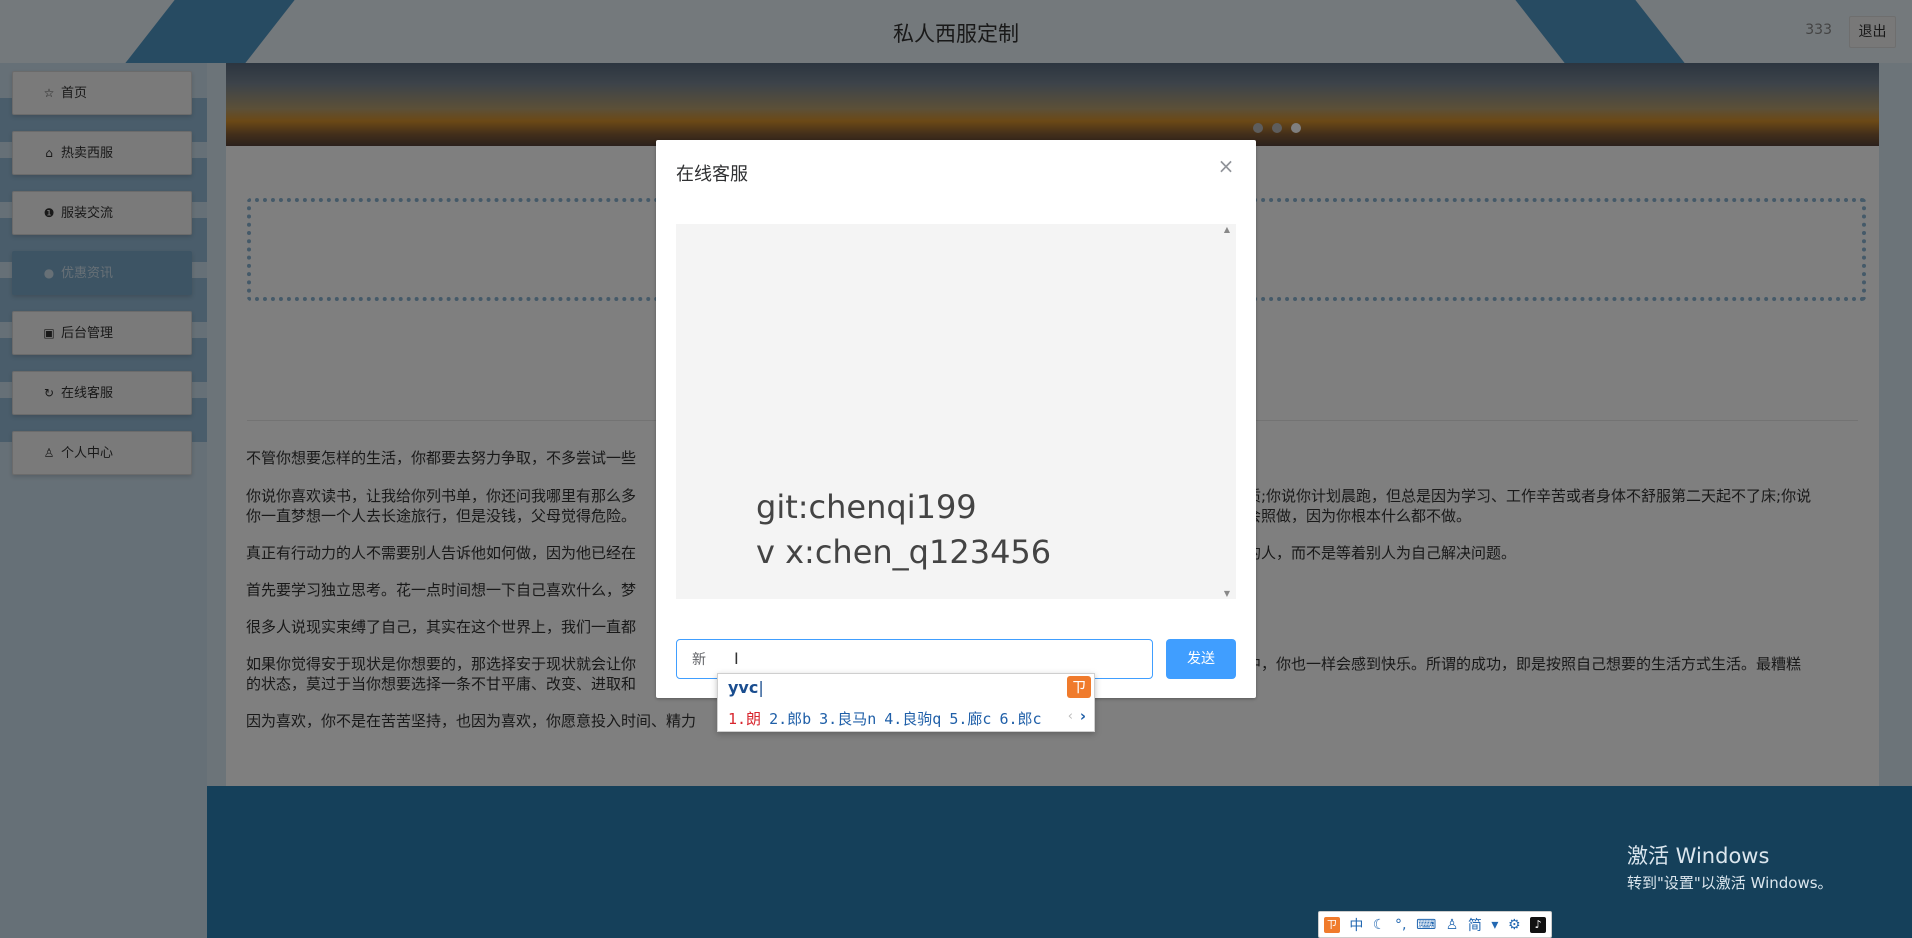  I want to click on ime-candidate: 6.郎c, so click(1020, 719).